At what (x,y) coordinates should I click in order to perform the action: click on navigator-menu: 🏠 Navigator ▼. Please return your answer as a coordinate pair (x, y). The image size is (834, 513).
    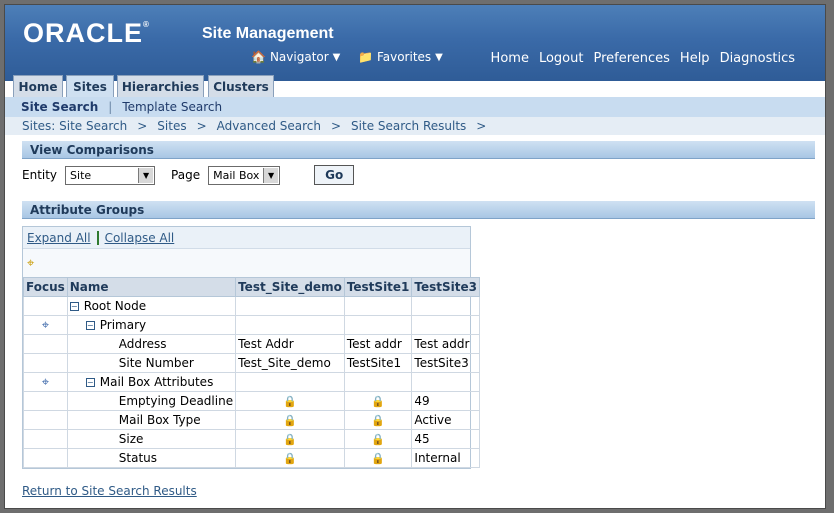
    Looking at the image, I should click on (295, 57).